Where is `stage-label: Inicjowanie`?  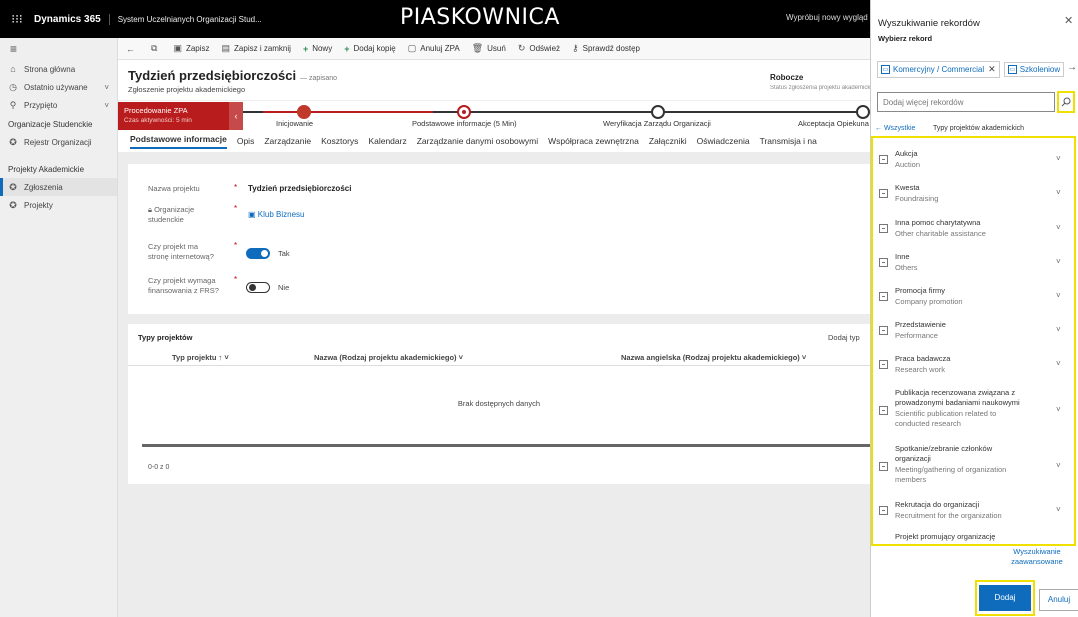 stage-label: Inicjowanie is located at coordinates (294, 123).